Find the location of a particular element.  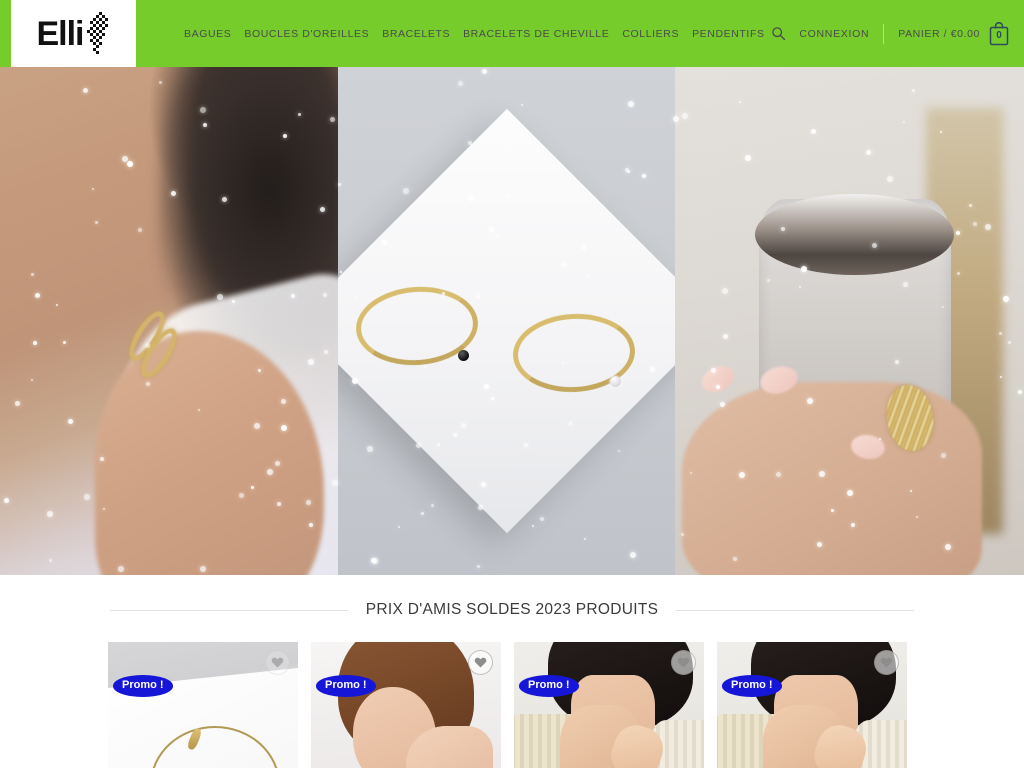

nav-bracelets: BRACELETS is located at coordinates (416, 34).